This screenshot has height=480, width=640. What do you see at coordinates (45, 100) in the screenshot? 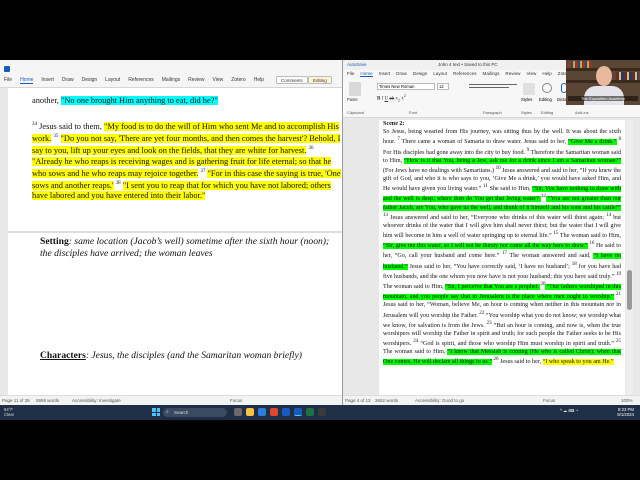
I see `para1-plain: another,` at bounding box center [45, 100].